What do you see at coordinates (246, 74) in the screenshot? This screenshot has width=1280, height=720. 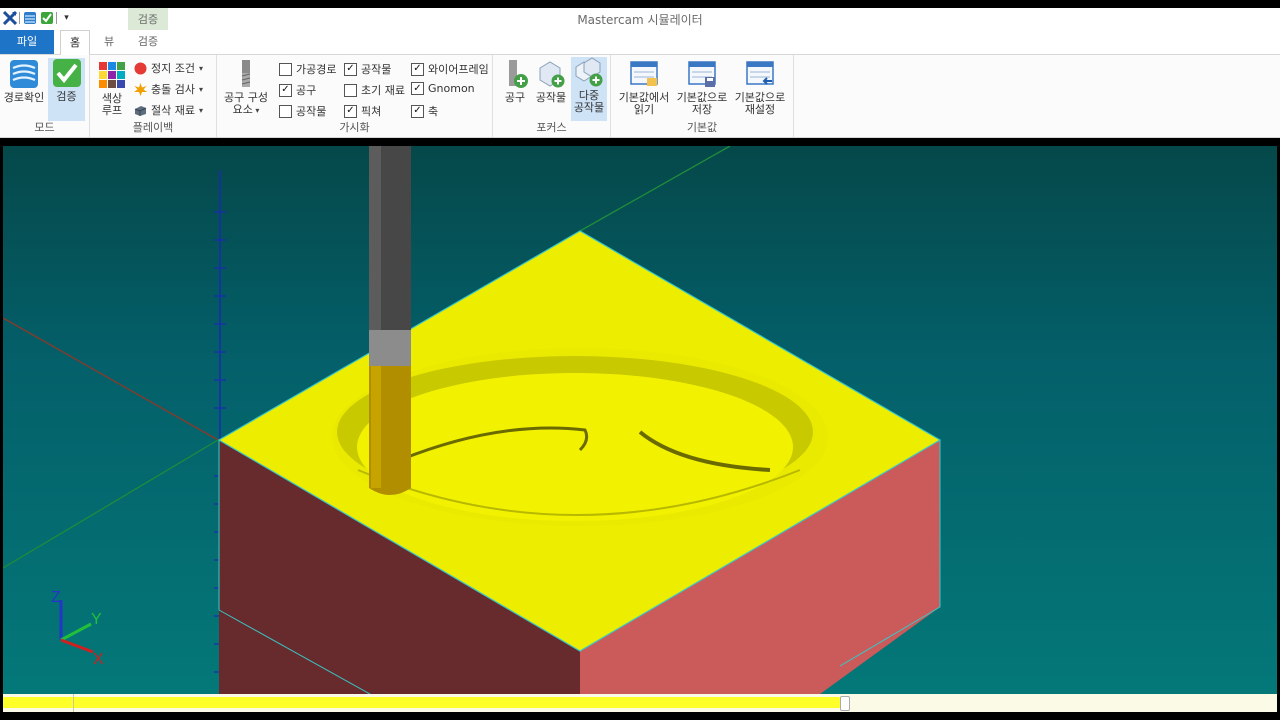 I see `endmill-icon` at bounding box center [246, 74].